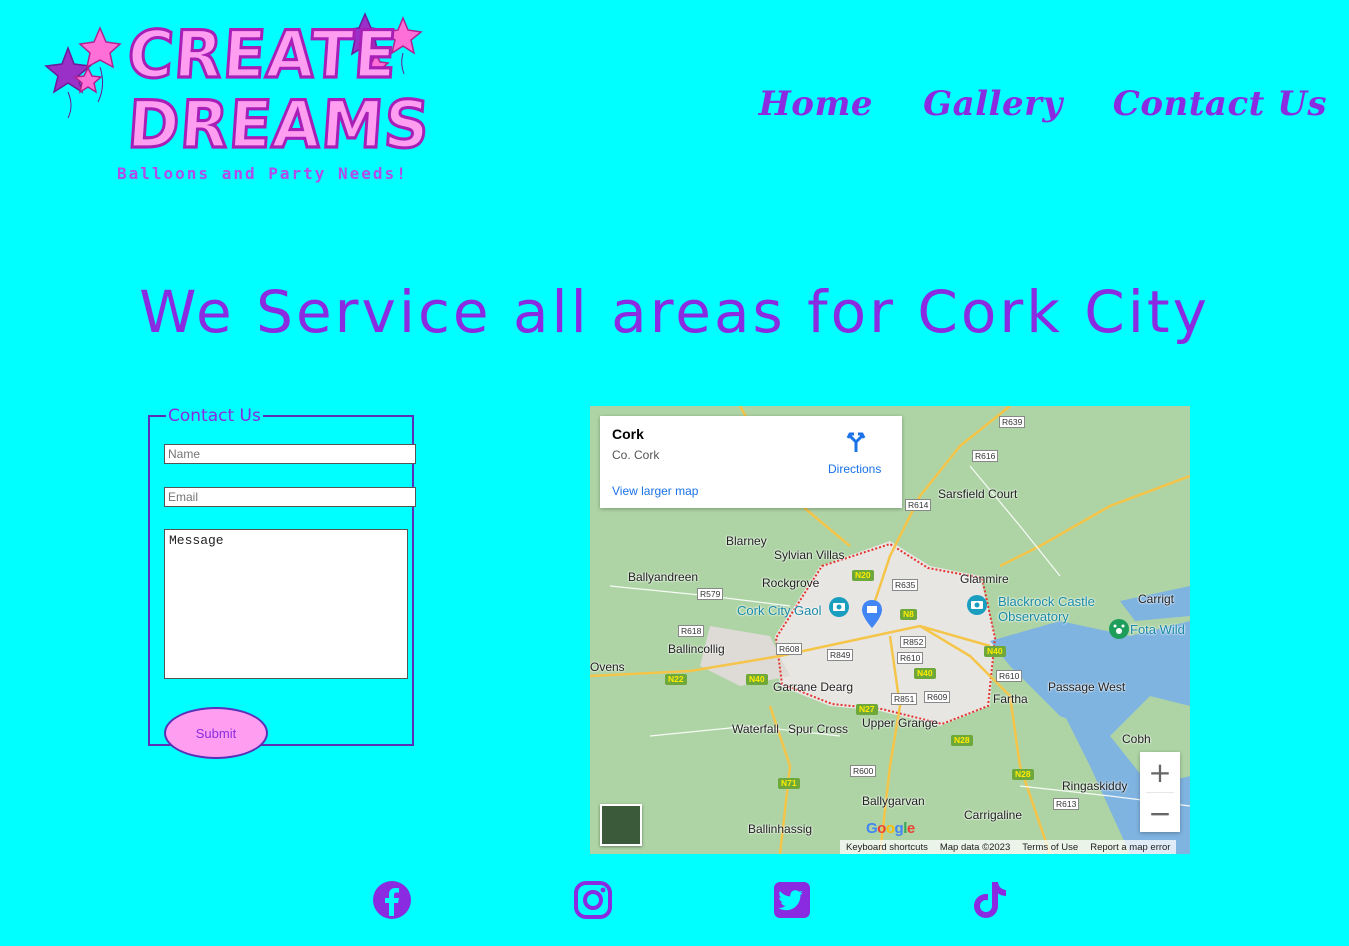 This screenshot has height=946, width=1349. What do you see at coordinates (676, 679) in the screenshot?
I see `national-road-sign: N22` at bounding box center [676, 679].